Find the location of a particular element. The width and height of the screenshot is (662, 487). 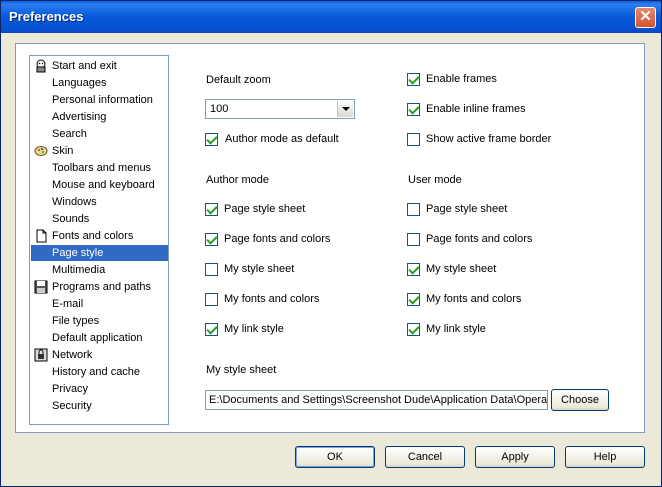

sidebar-item-label: Multimedia is located at coordinates (79, 270).